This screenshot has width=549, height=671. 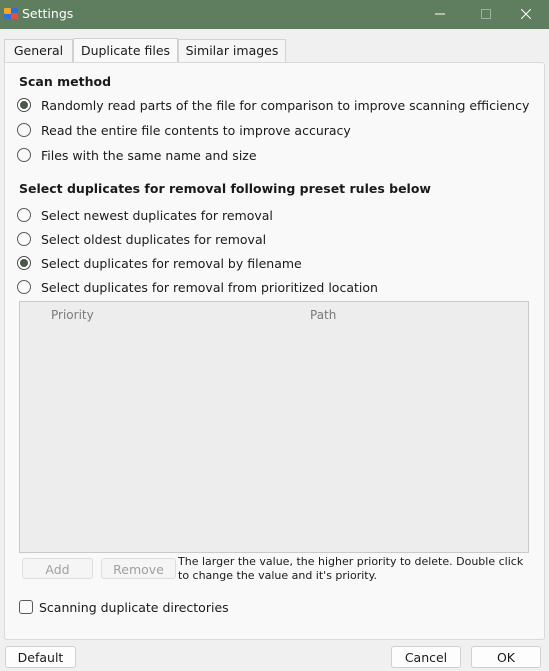 I want to click on title-bar: Settings, so click(x=274, y=14).